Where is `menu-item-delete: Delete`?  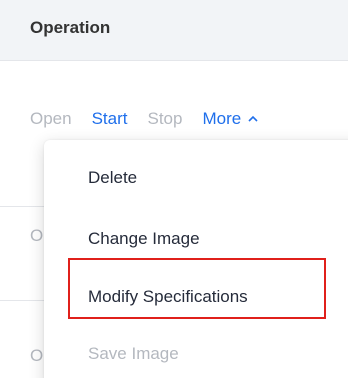 menu-item-delete: Delete is located at coordinates (112, 178).